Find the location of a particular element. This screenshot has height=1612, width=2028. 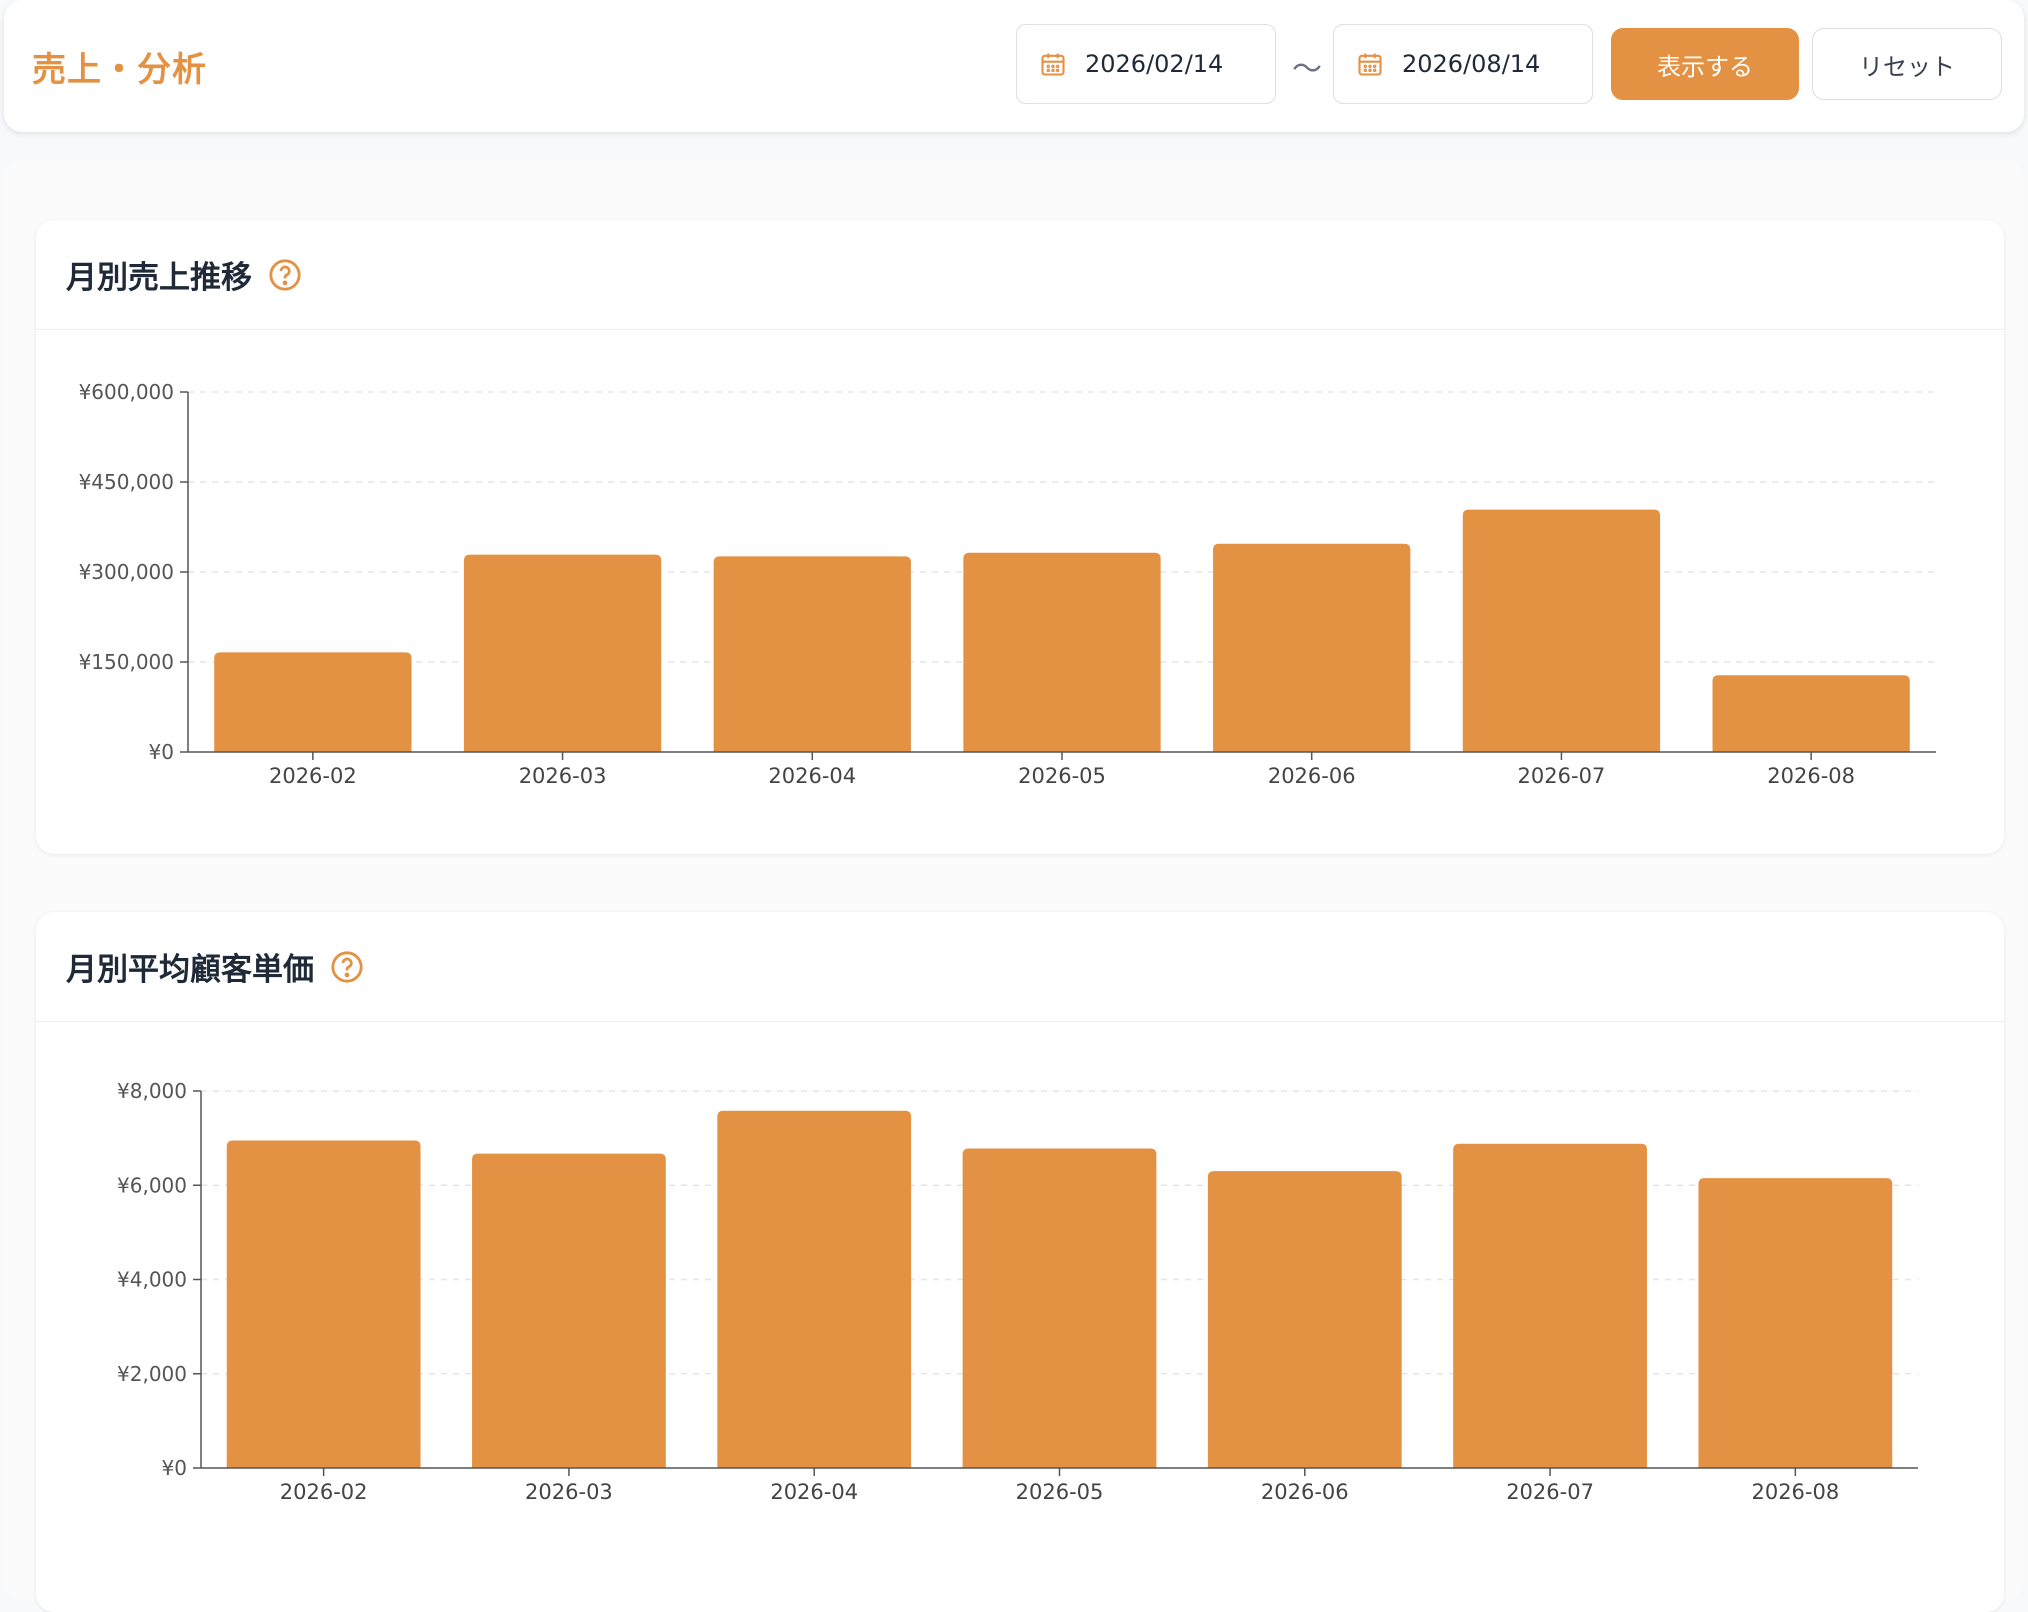

show-button: 表示する is located at coordinates (1705, 64).